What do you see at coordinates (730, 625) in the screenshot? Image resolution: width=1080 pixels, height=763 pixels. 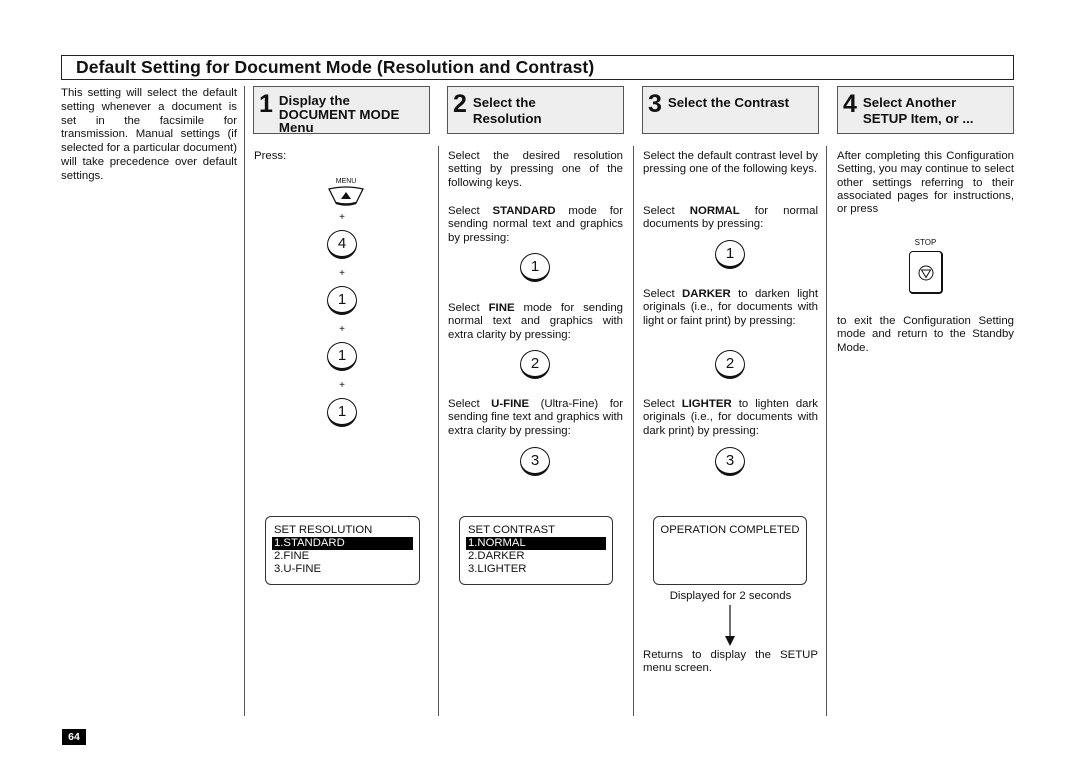 I see `down-arrow-icon` at bounding box center [730, 625].